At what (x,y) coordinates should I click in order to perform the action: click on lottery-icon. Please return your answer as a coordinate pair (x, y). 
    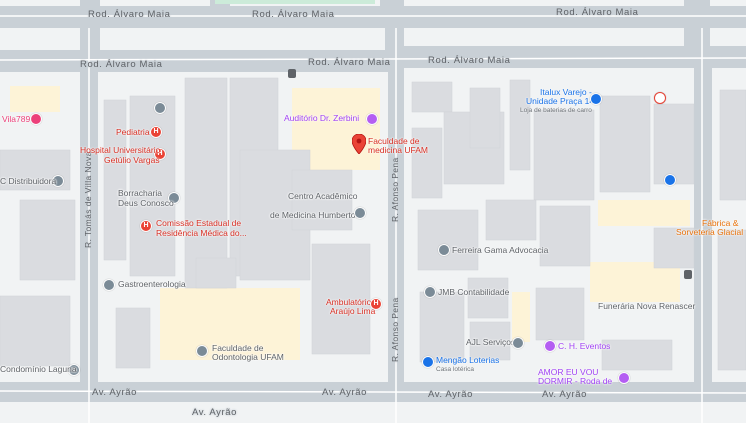
    Looking at the image, I should click on (428, 362).